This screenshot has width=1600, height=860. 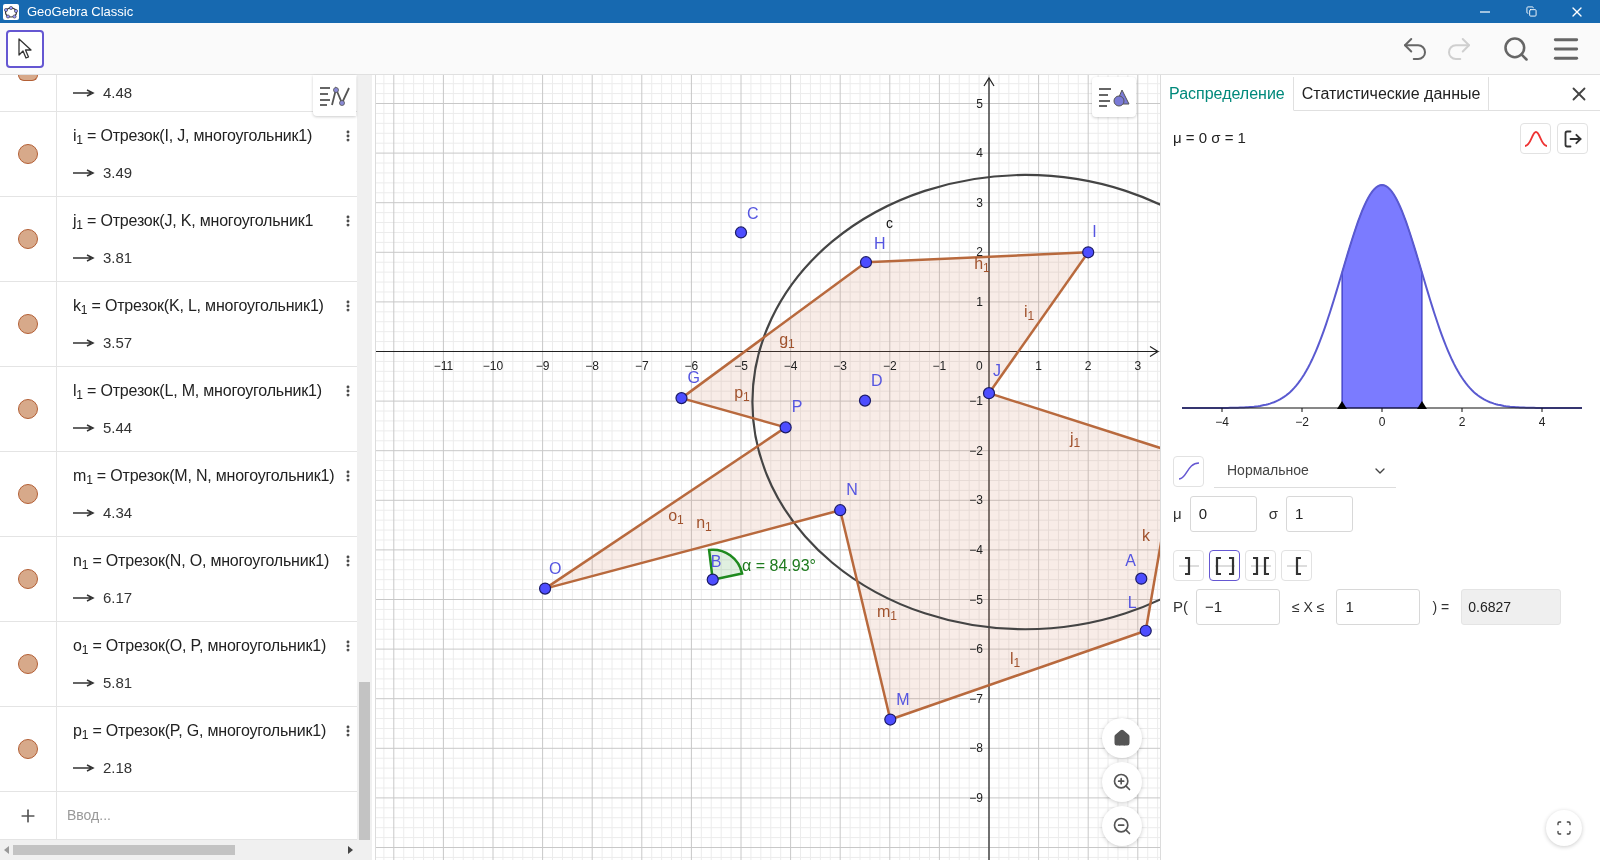 I want to click on segment-label: i$_{1}$, so click(x=1029, y=312).